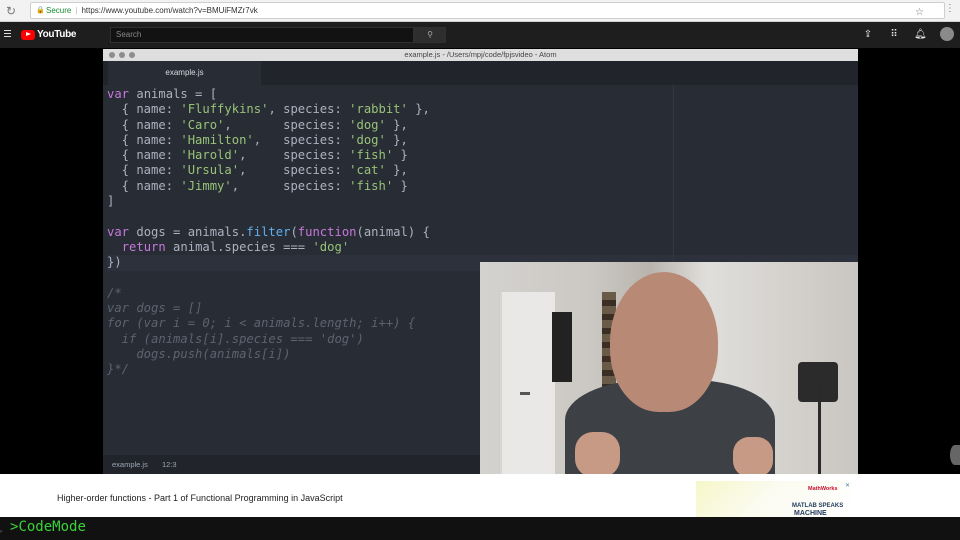 This screenshot has width=960, height=540. What do you see at coordinates (947, 34) in the screenshot?
I see `avatar` at bounding box center [947, 34].